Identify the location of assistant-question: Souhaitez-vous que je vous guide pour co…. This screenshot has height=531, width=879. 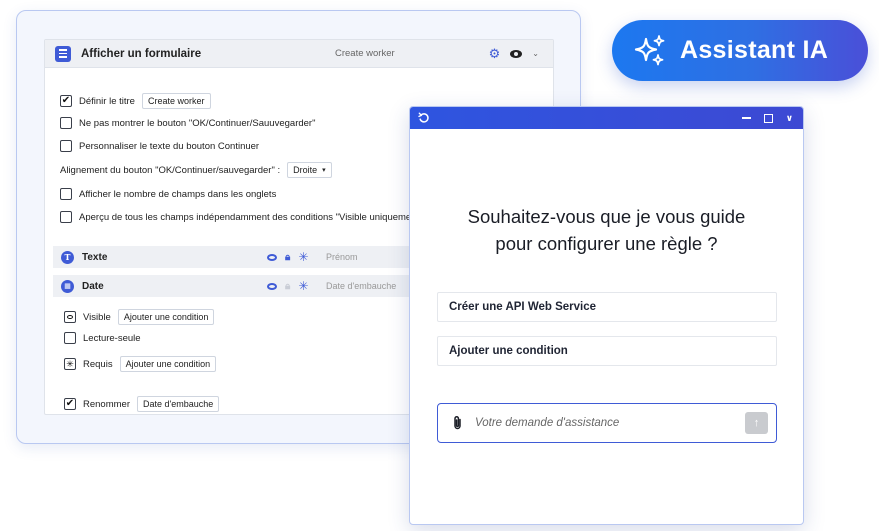
(606, 230).